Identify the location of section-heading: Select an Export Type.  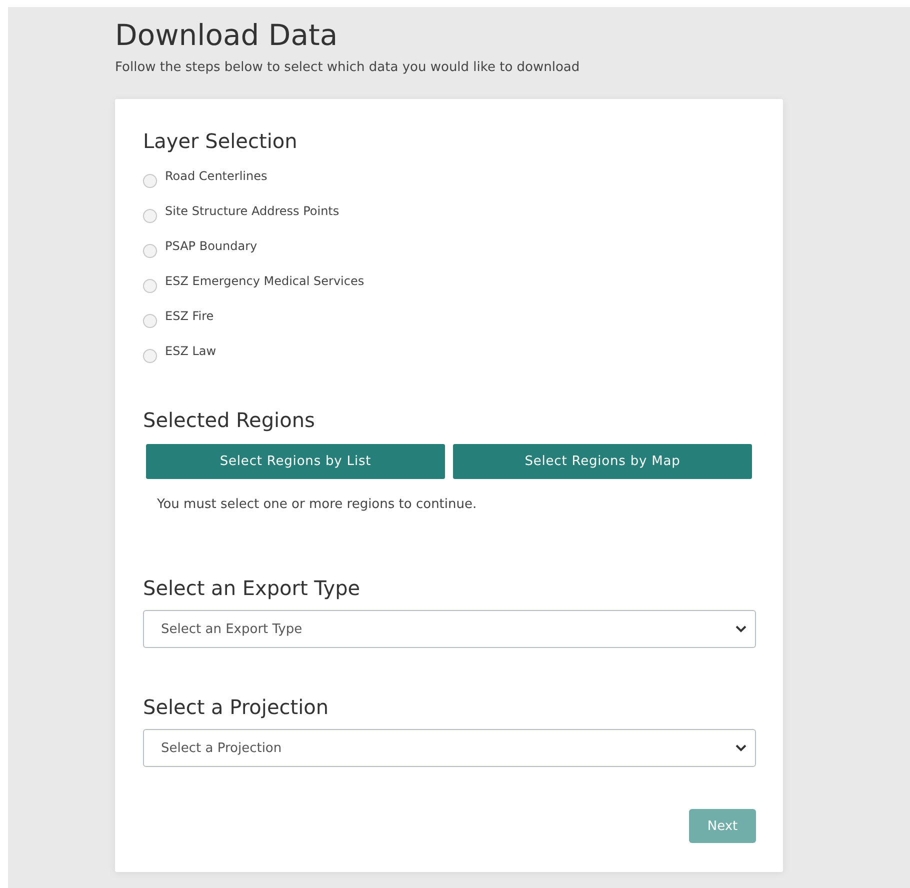
(252, 588).